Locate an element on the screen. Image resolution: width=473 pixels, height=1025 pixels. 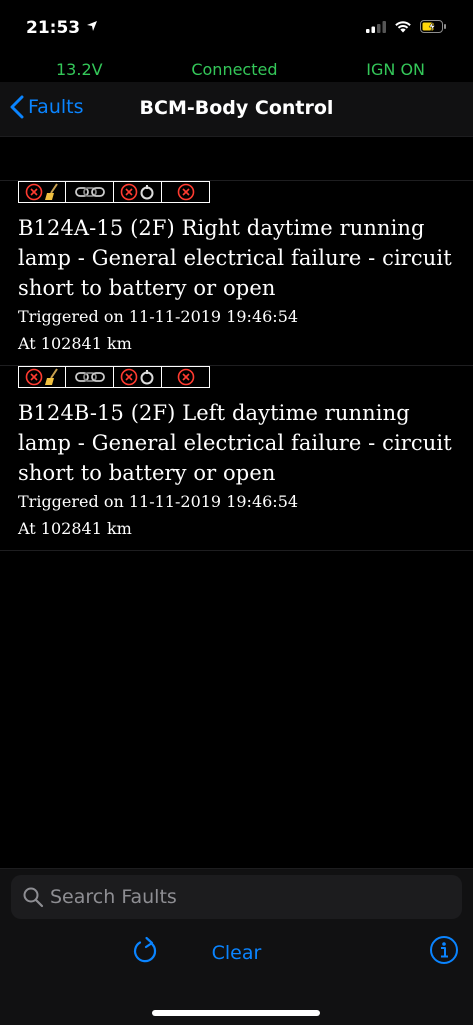
status-bar: 21:53 is located at coordinates (236, 28).